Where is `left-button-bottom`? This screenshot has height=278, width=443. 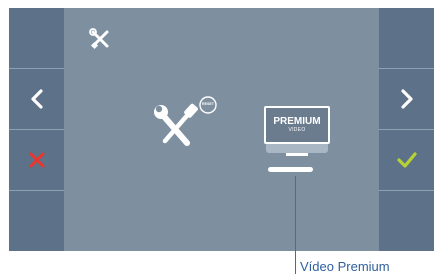 left-button-bottom is located at coordinates (36, 221).